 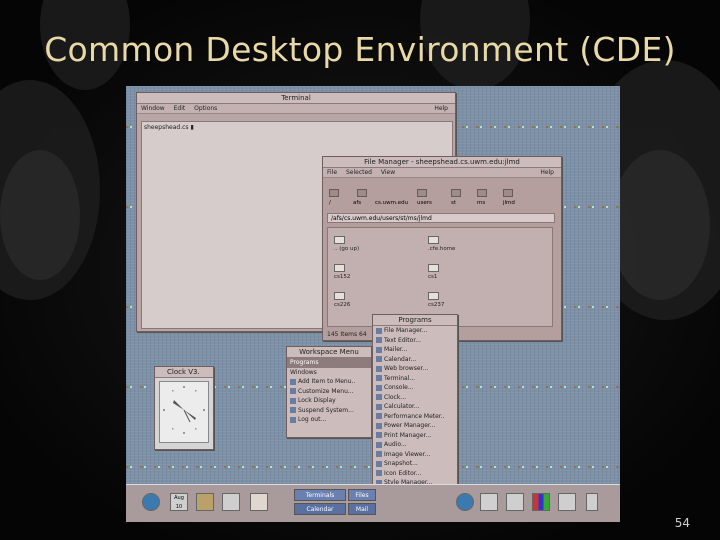 What do you see at coordinates (509, 203) in the screenshot?
I see `path-label: jlmd` at bounding box center [509, 203].